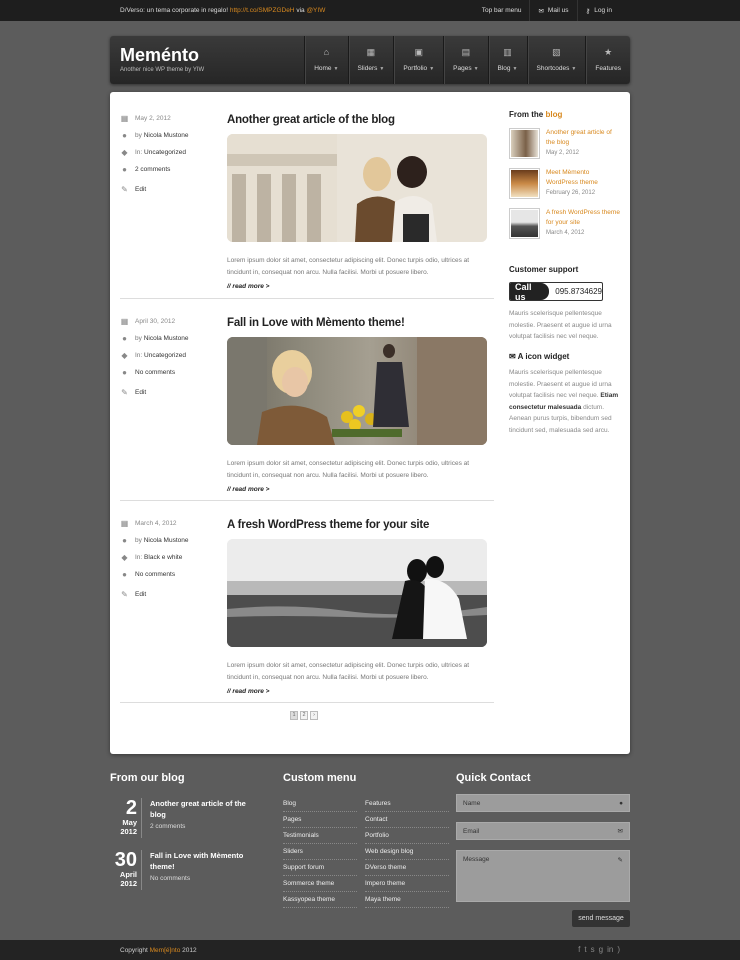  I want to click on footer-menu-item: Sommerce theme, so click(320, 884).